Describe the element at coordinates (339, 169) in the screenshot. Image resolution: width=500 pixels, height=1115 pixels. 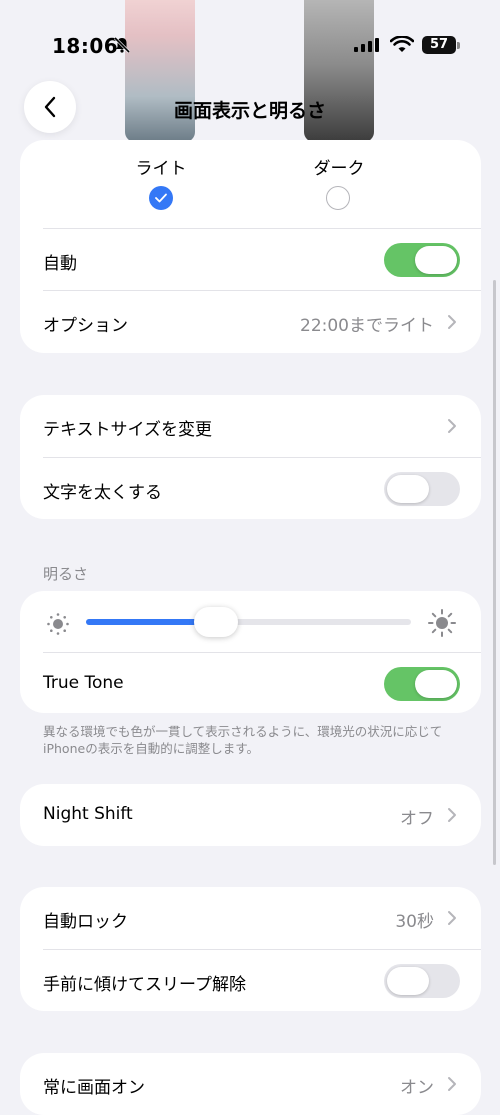
I see `appearance-option-dark-label: ダーク` at that location.